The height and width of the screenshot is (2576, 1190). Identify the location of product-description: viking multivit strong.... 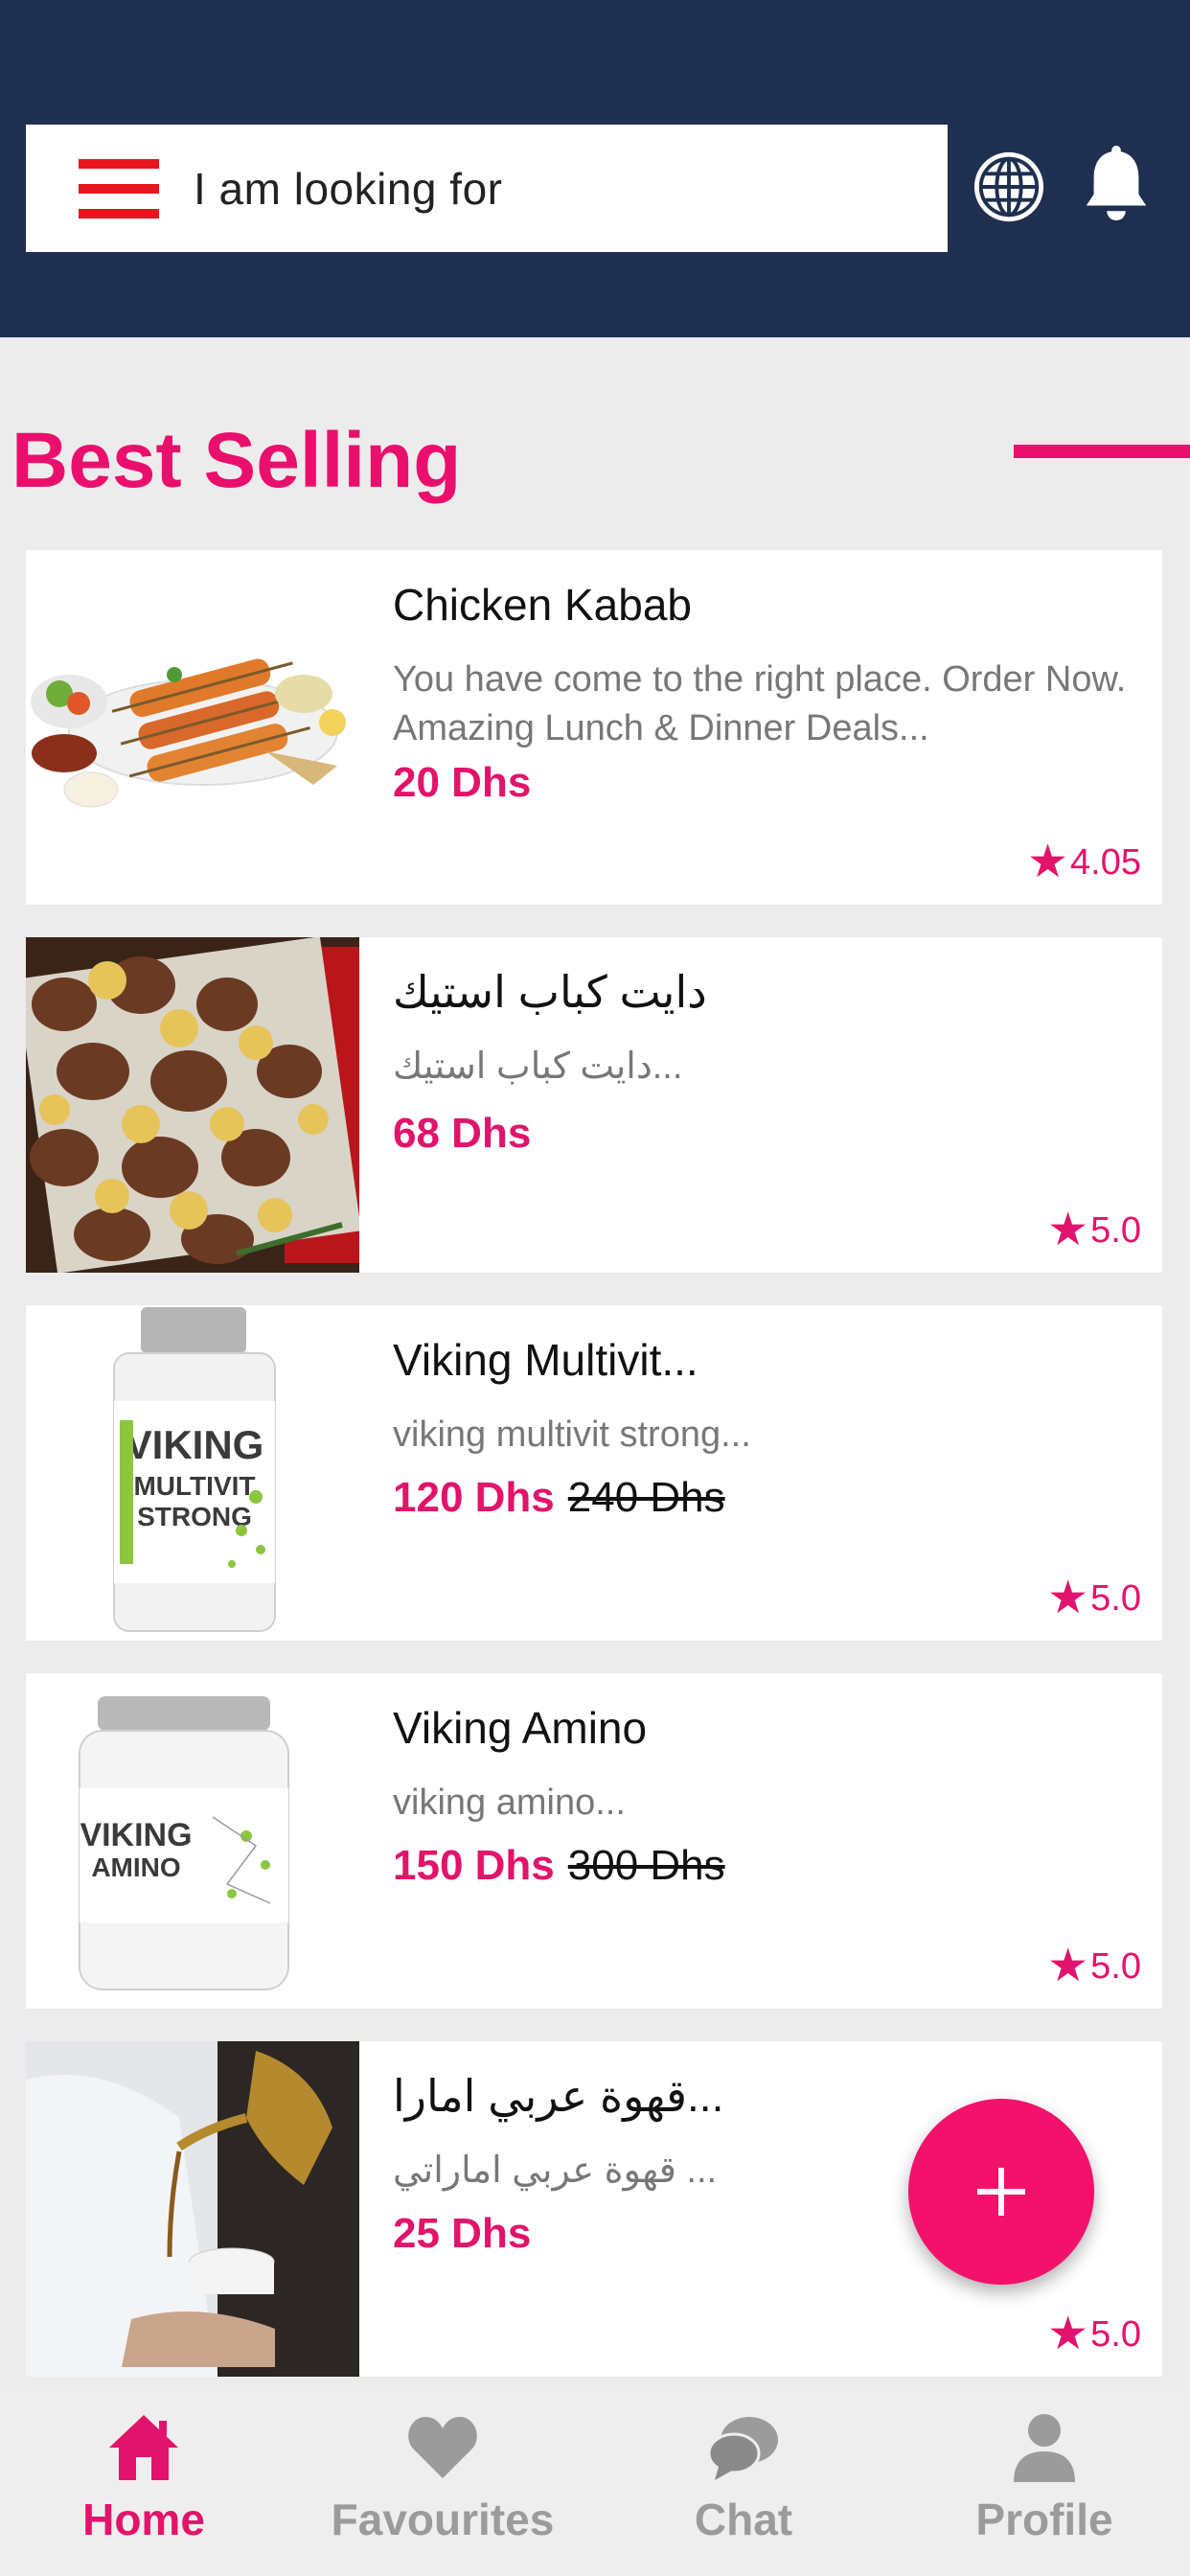
(572, 1434).